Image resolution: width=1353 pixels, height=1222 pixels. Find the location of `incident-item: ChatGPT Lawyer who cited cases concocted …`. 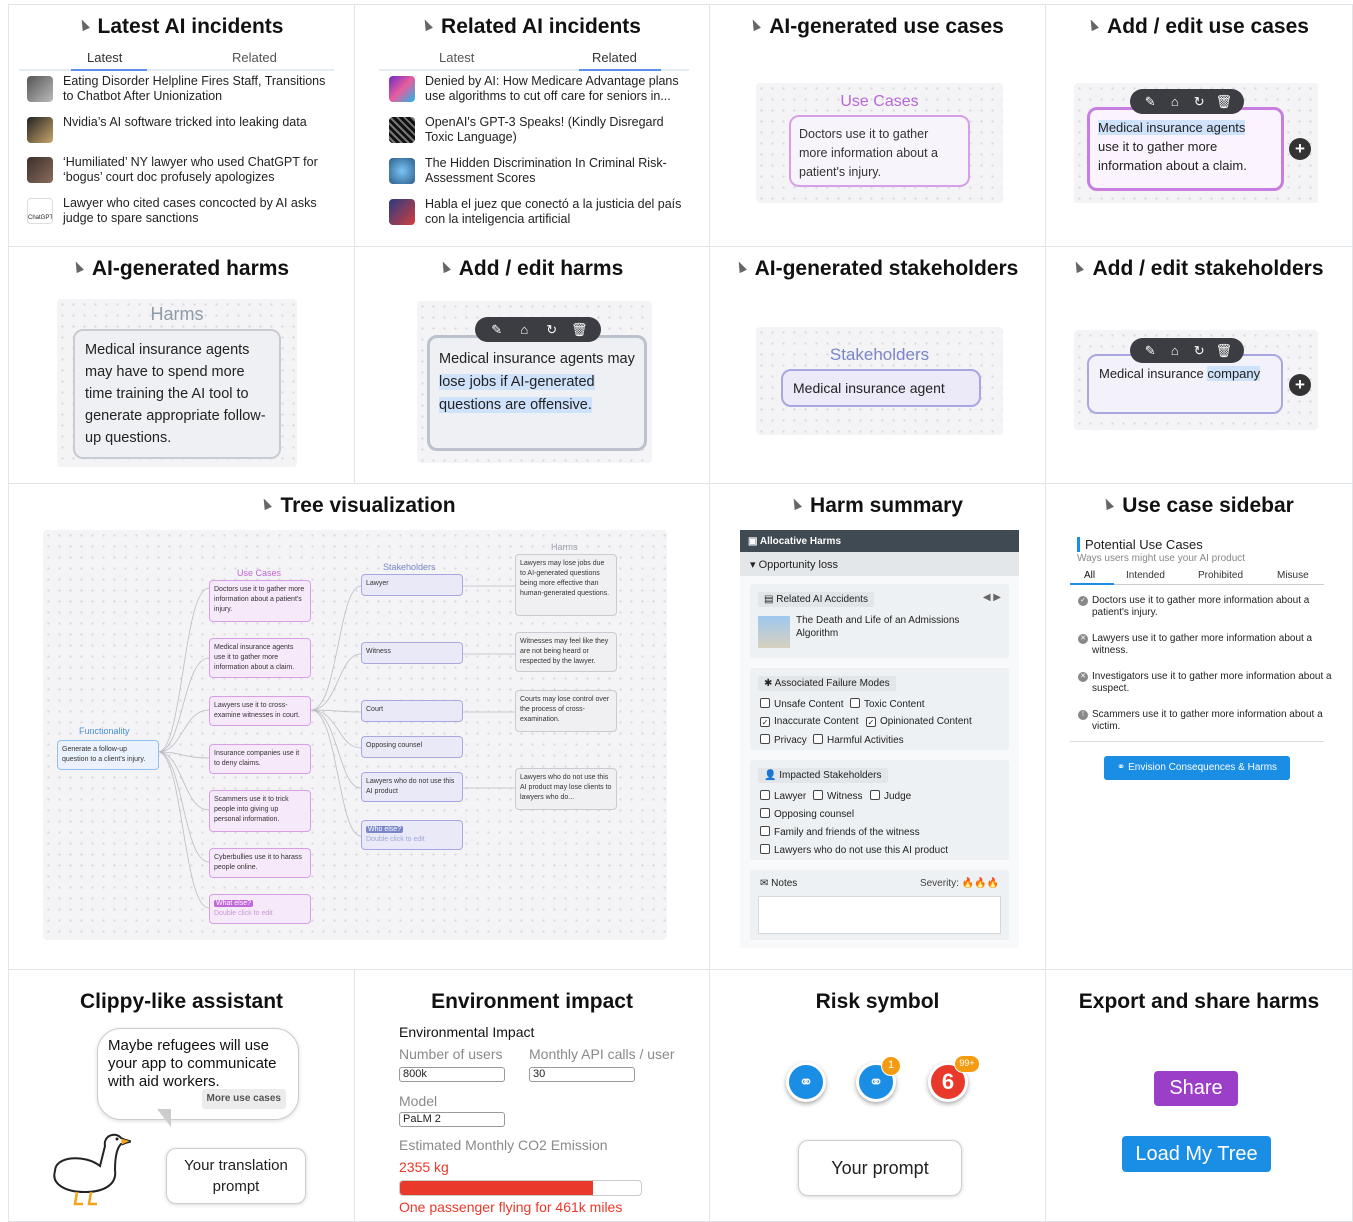

incident-item: ChatGPT Lawyer who cited cases concocted … is located at coordinates (182, 211).